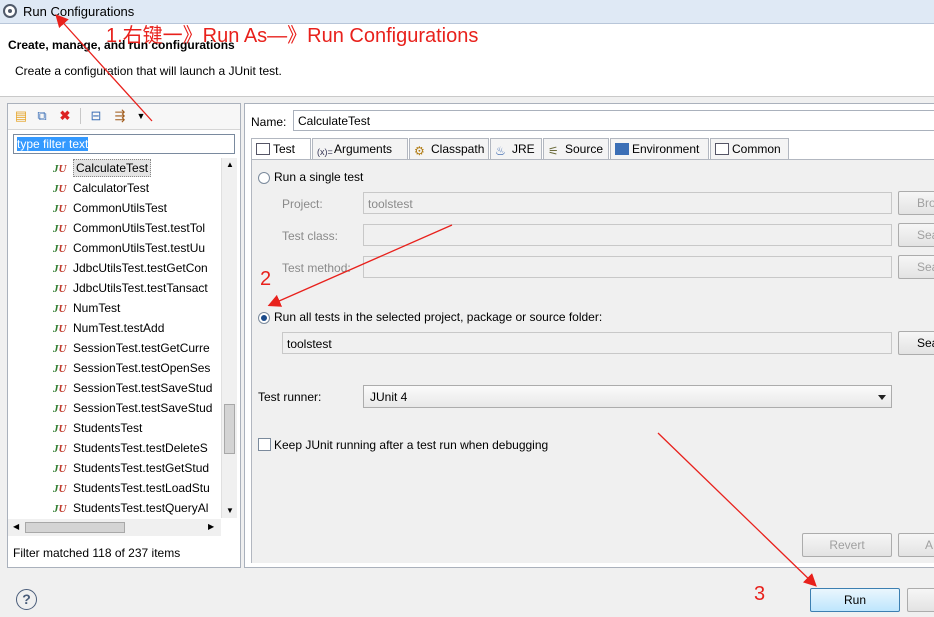 The height and width of the screenshot is (617, 934). Describe the element at coordinates (458, 149) in the screenshot. I see `tab-classpath-label: Classpath` at that location.